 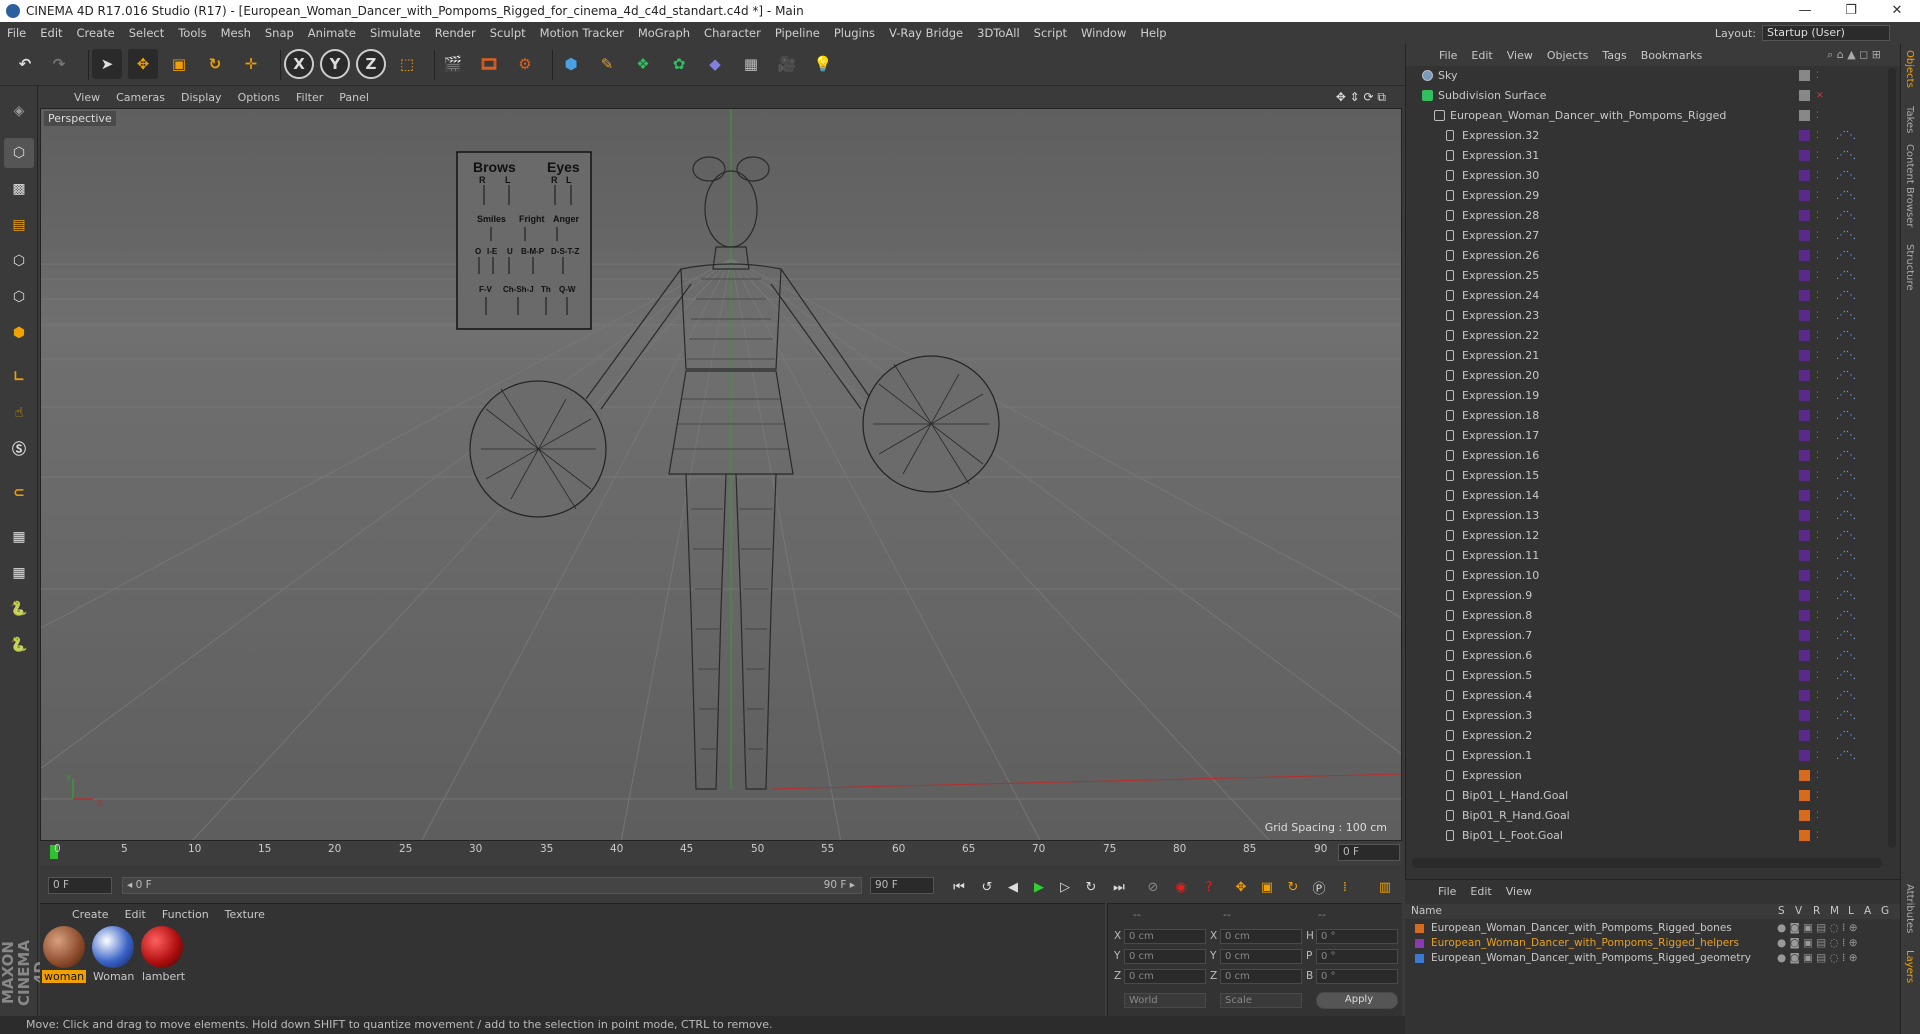 What do you see at coordinates (1646, 416) in the screenshot?
I see `object-tree-row: Expression.18 ⁚ ⋰⋱` at bounding box center [1646, 416].